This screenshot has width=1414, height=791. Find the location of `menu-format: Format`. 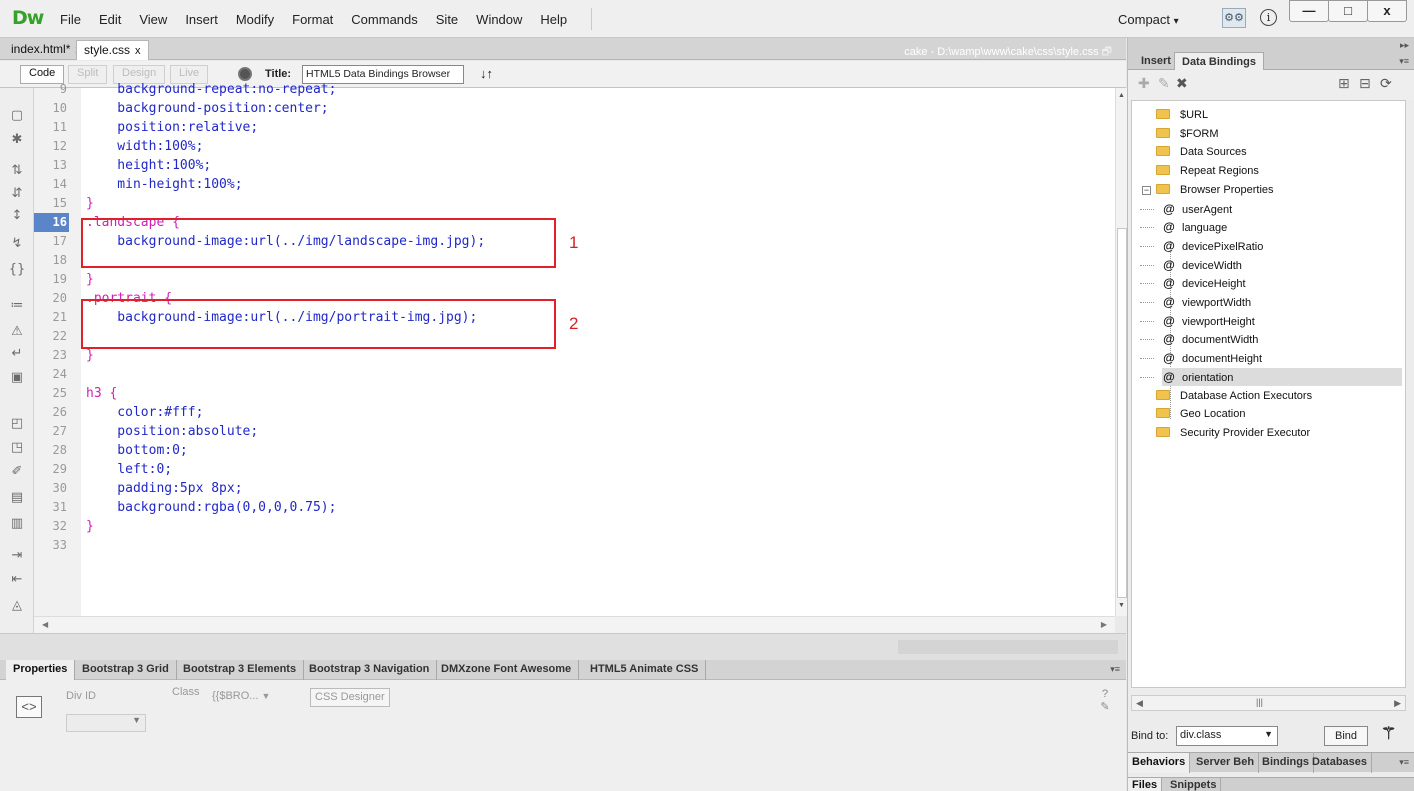

menu-format: Format is located at coordinates (312, 19).